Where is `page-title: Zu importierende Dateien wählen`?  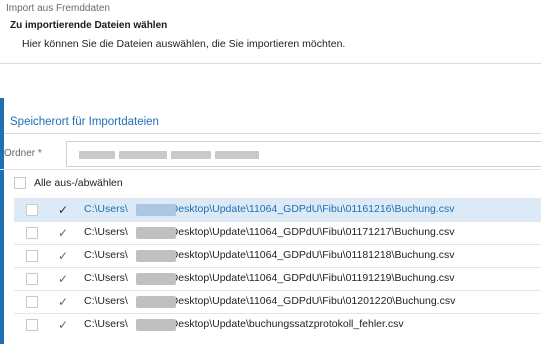
page-title: Zu importierende Dateien wählen is located at coordinates (89, 25).